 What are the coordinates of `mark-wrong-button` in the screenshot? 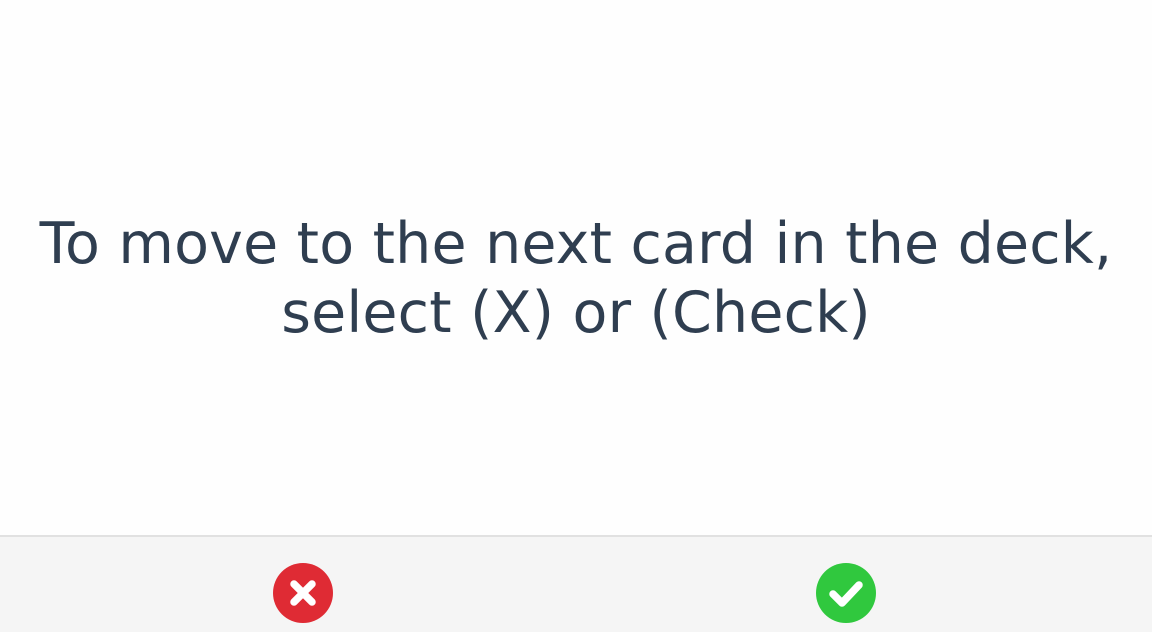 It's located at (303, 593).